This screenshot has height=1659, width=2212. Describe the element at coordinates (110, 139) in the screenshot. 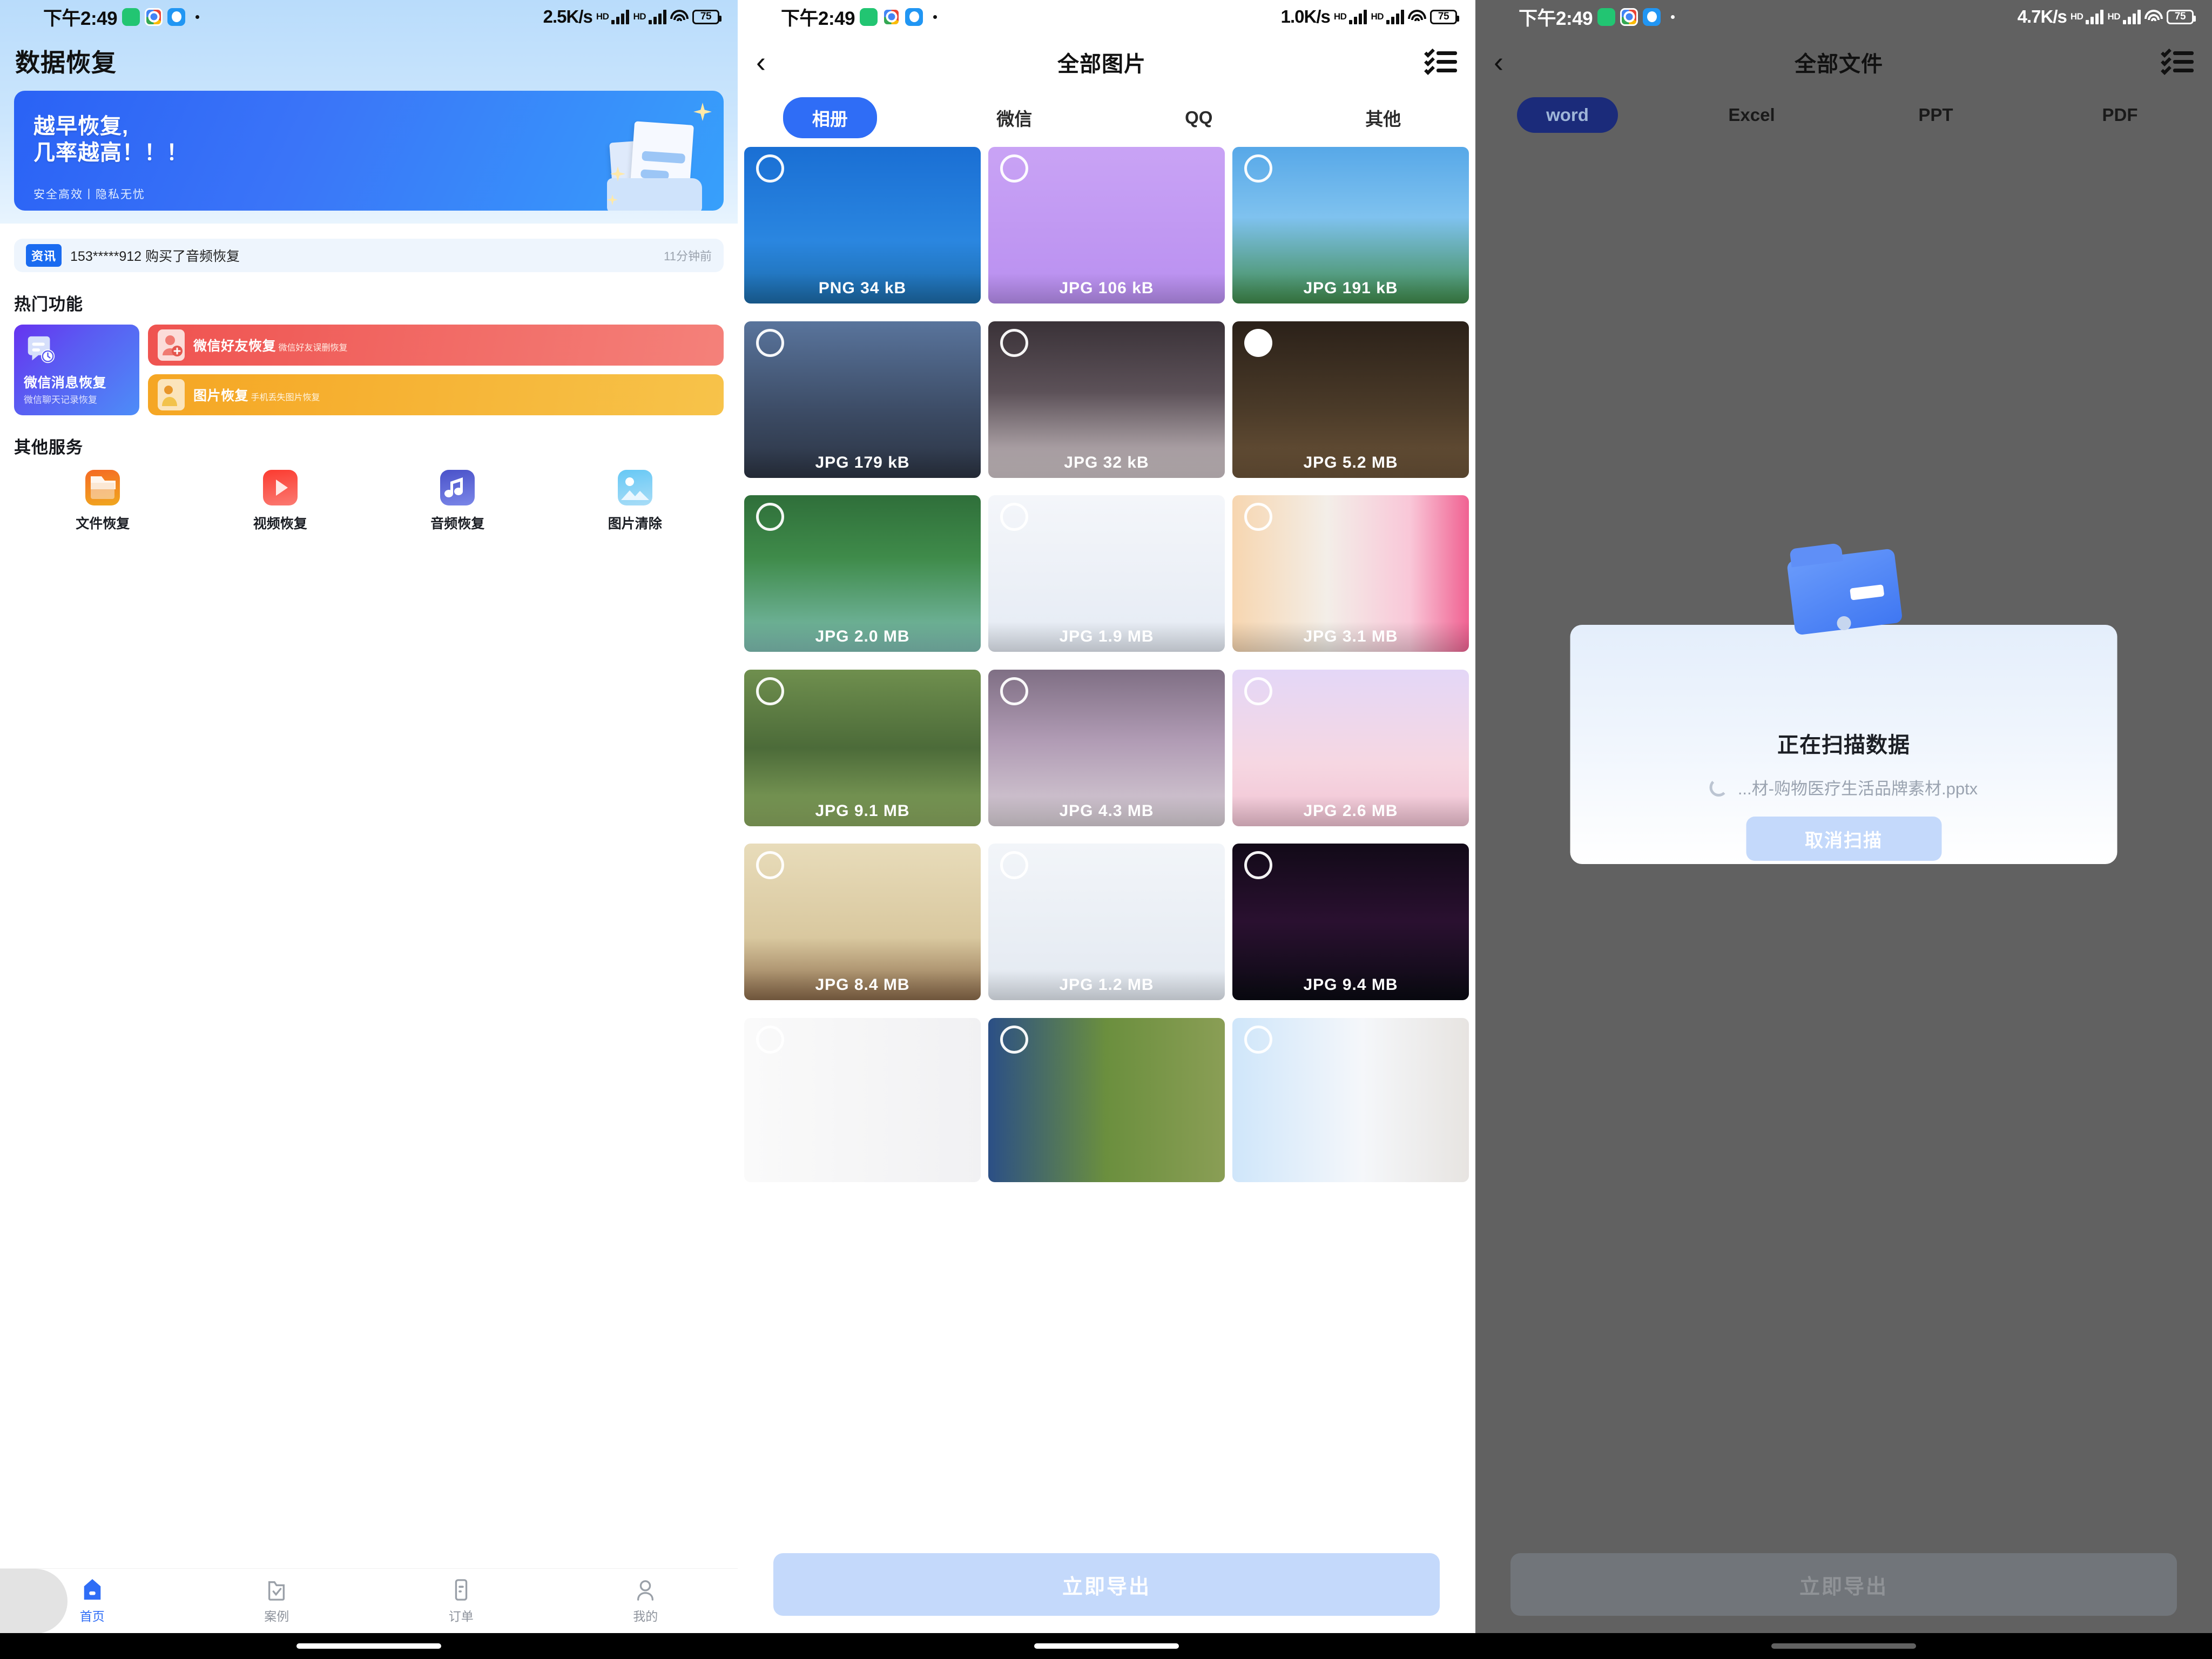

I see `banner-headline: 越早恢复, 几率越高！！！` at that location.